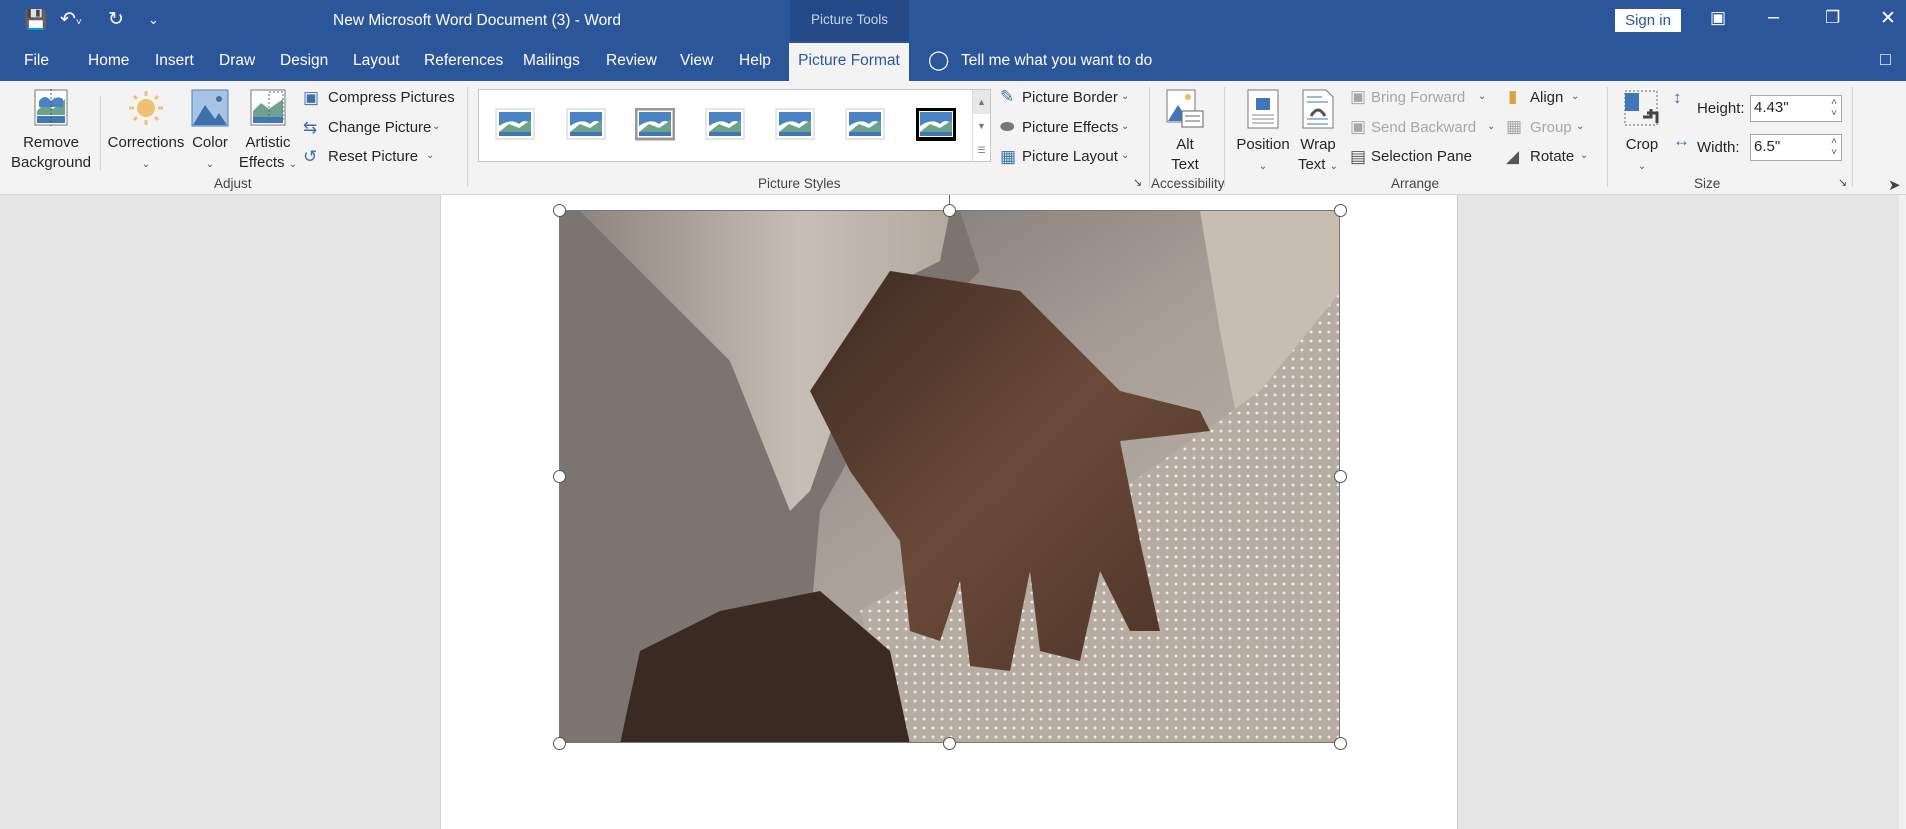  What do you see at coordinates (261, 162) in the screenshot?
I see `artistic-effects-label-2: Effects` at bounding box center [261, 162].